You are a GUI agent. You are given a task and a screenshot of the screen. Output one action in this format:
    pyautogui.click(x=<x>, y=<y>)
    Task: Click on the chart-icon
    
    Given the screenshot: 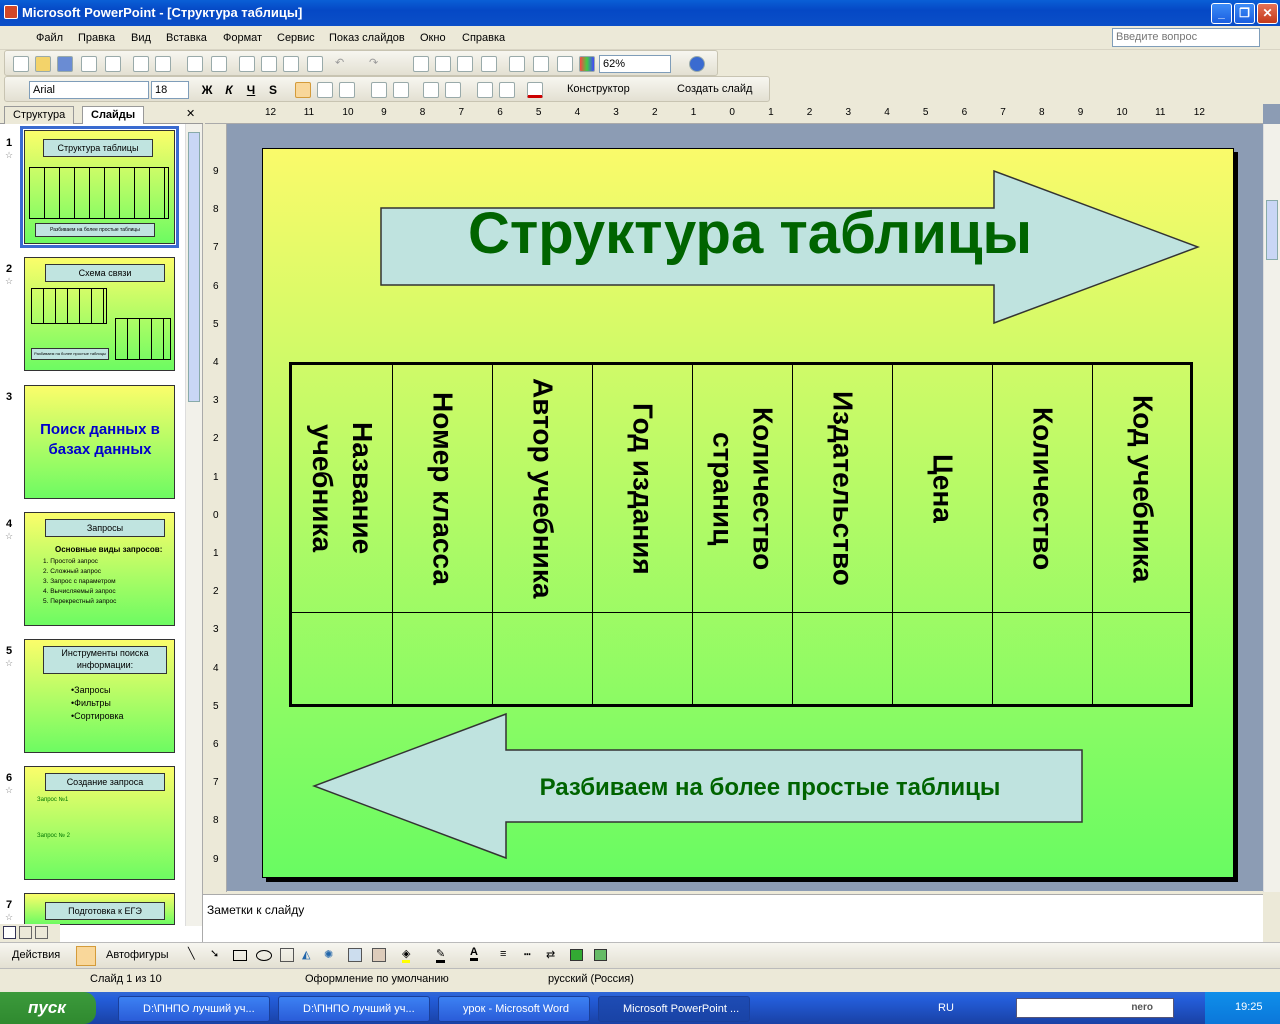 What is the action you would take?
    pyautogui.click(x=421, y=64)
    